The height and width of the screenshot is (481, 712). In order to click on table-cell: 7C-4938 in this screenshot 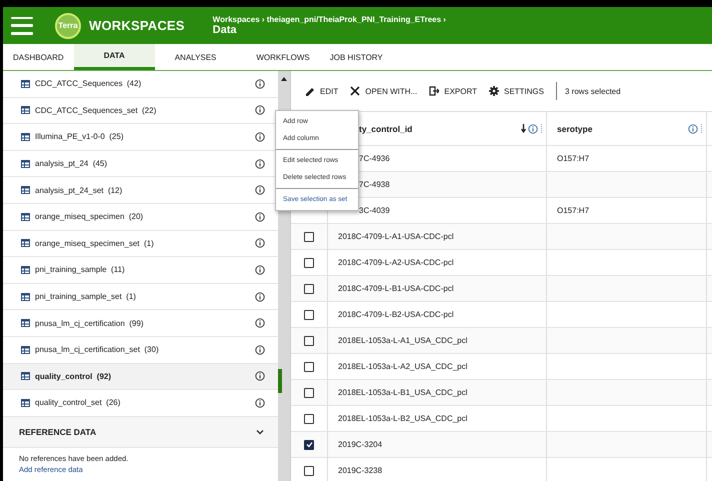, I will do `click(374, 184)`.